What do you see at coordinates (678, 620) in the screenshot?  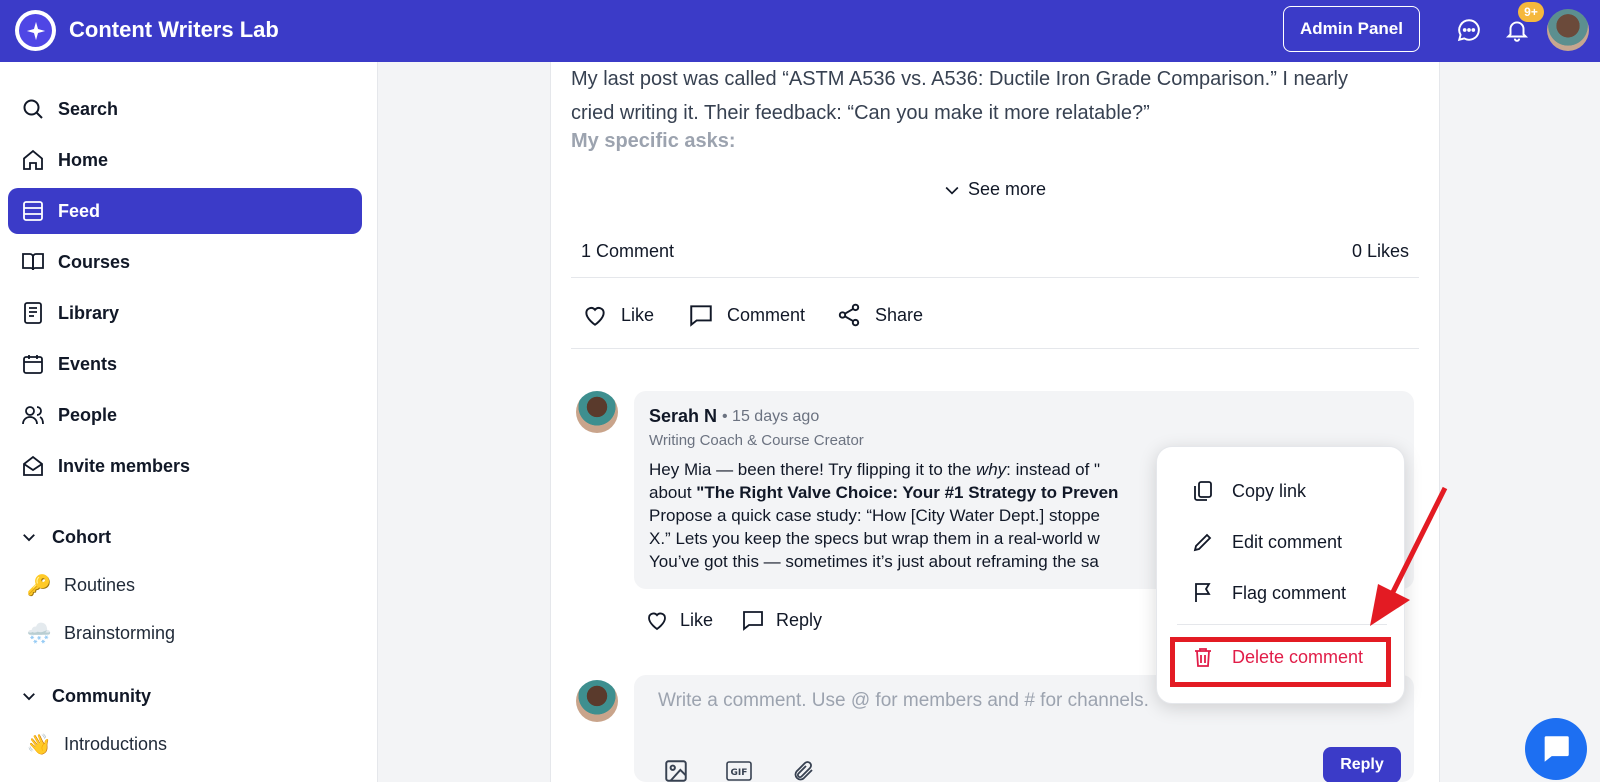 I see `comment-like-button: Like` at bounding box center [678, 620].